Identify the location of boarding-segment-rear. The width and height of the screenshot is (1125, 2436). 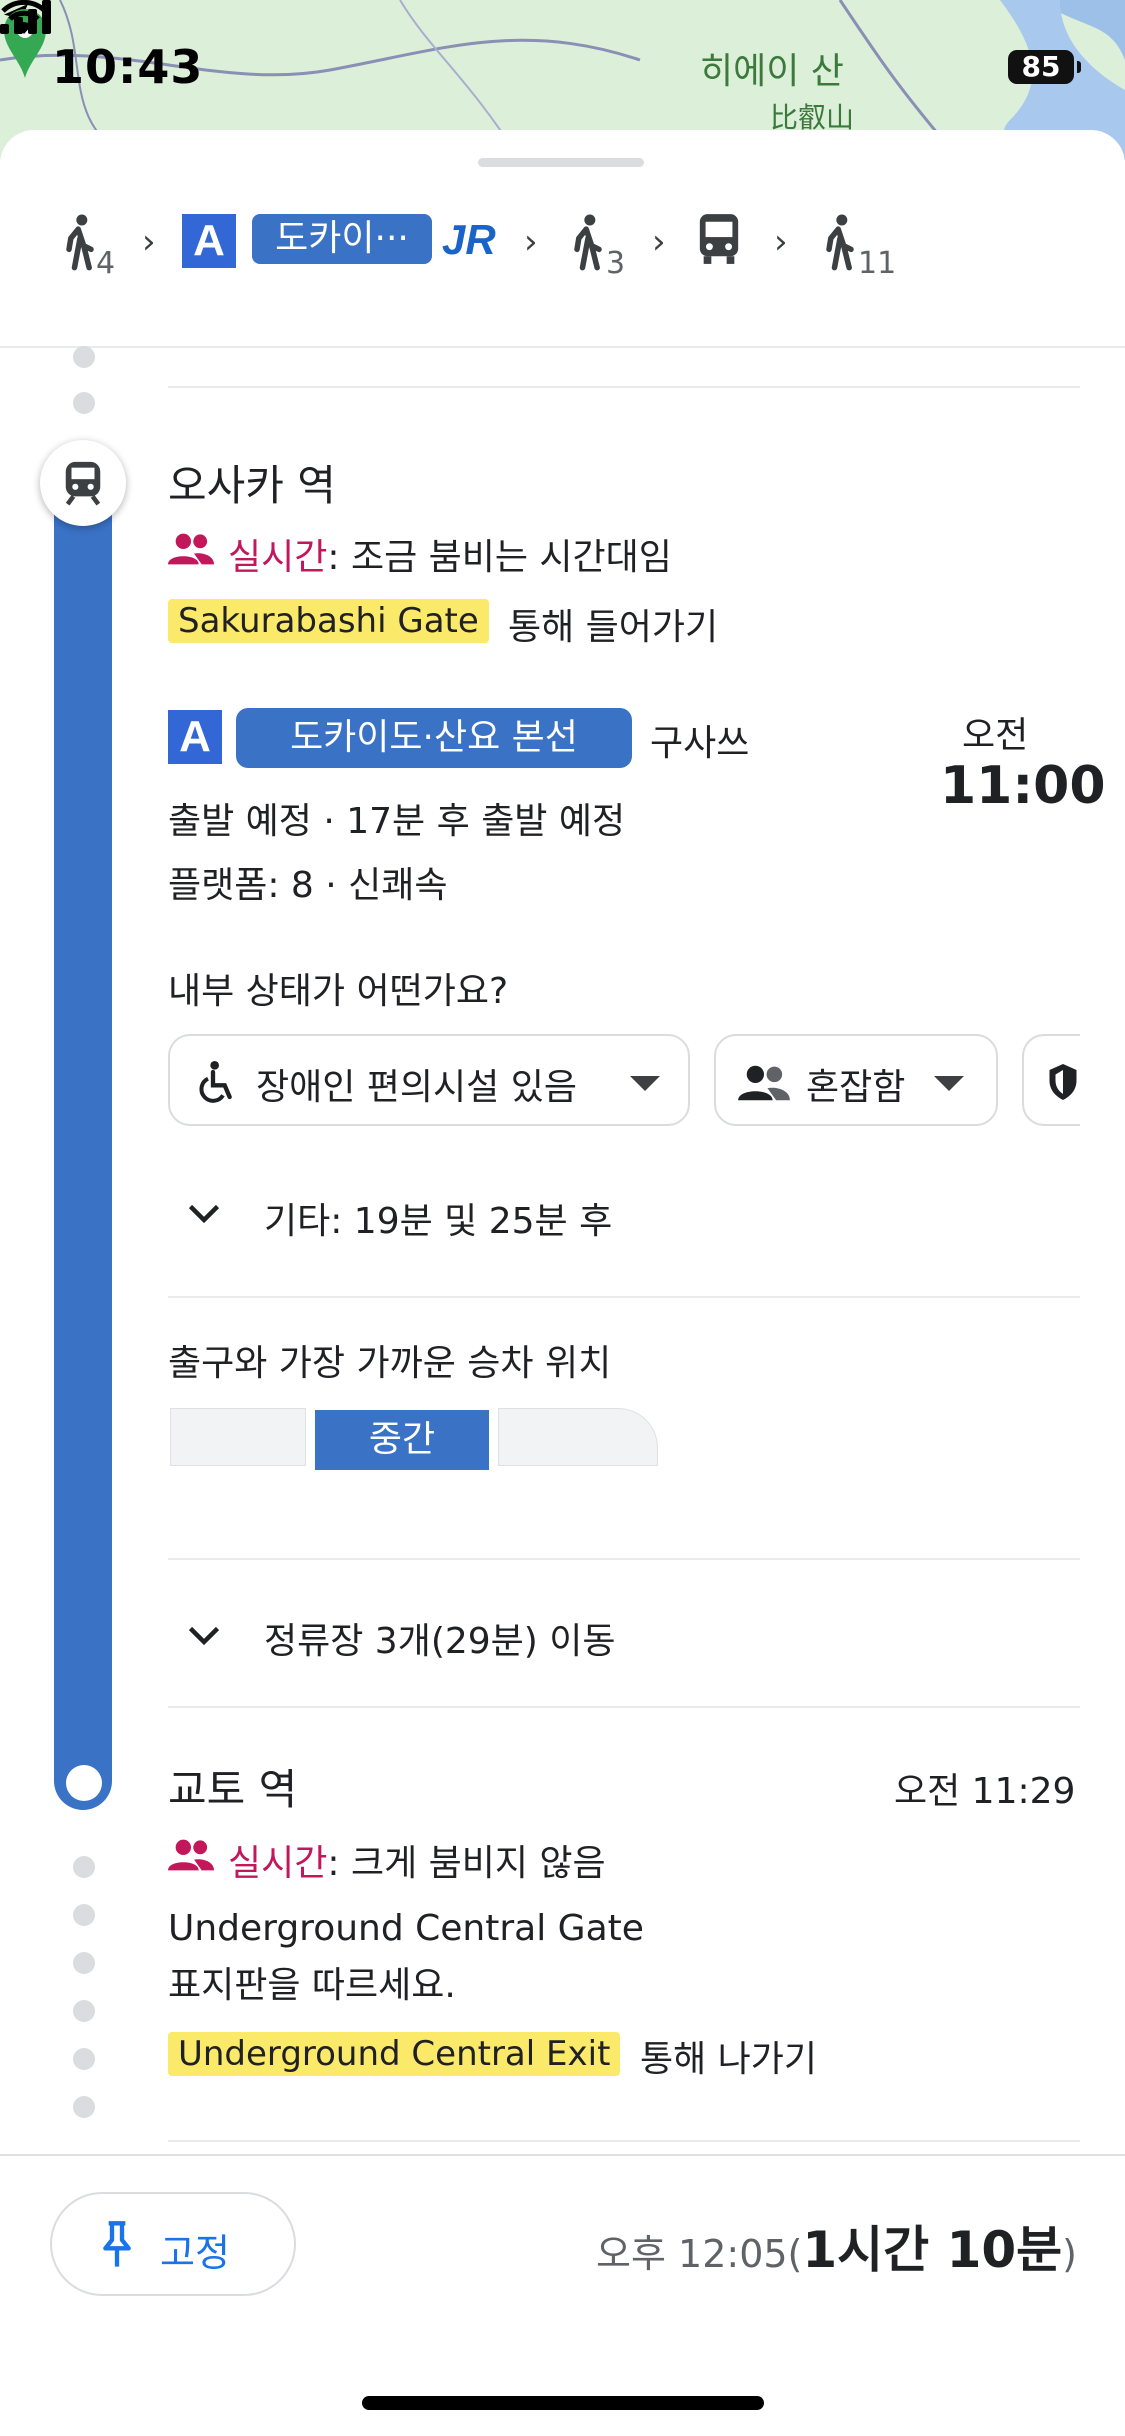
(578, 1437).